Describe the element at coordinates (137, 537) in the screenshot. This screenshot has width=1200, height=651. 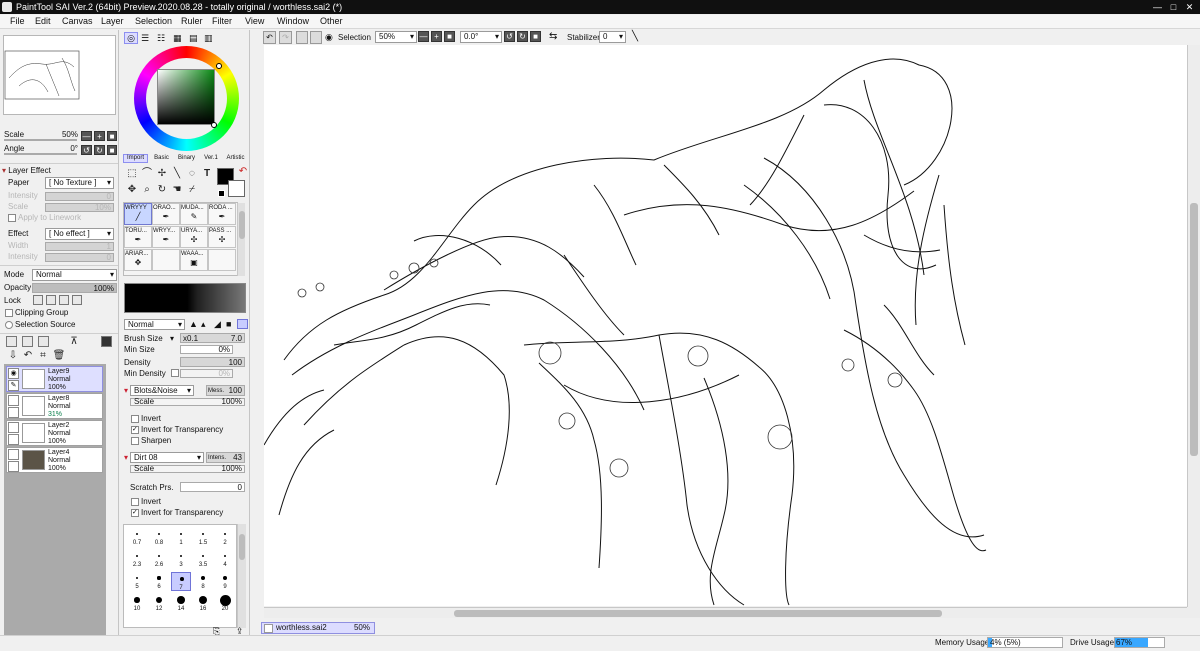
I see `brush-size-preset: 0.7` at that location.